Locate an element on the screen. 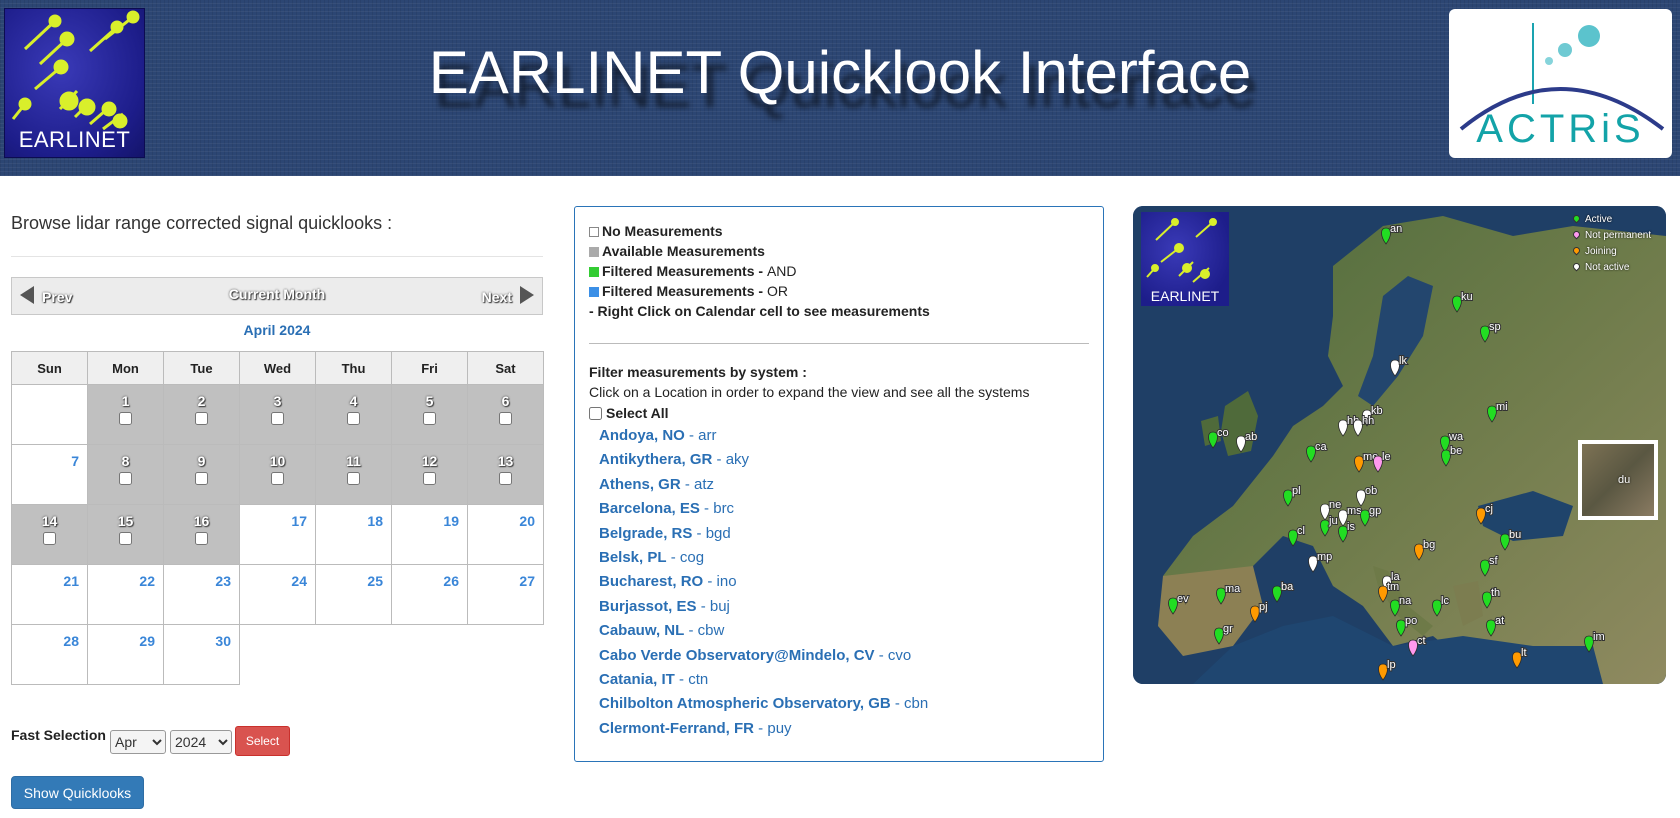 The image size is (1680, 818). calendar-day-cell: 20 is located at coordinates (505, 534).